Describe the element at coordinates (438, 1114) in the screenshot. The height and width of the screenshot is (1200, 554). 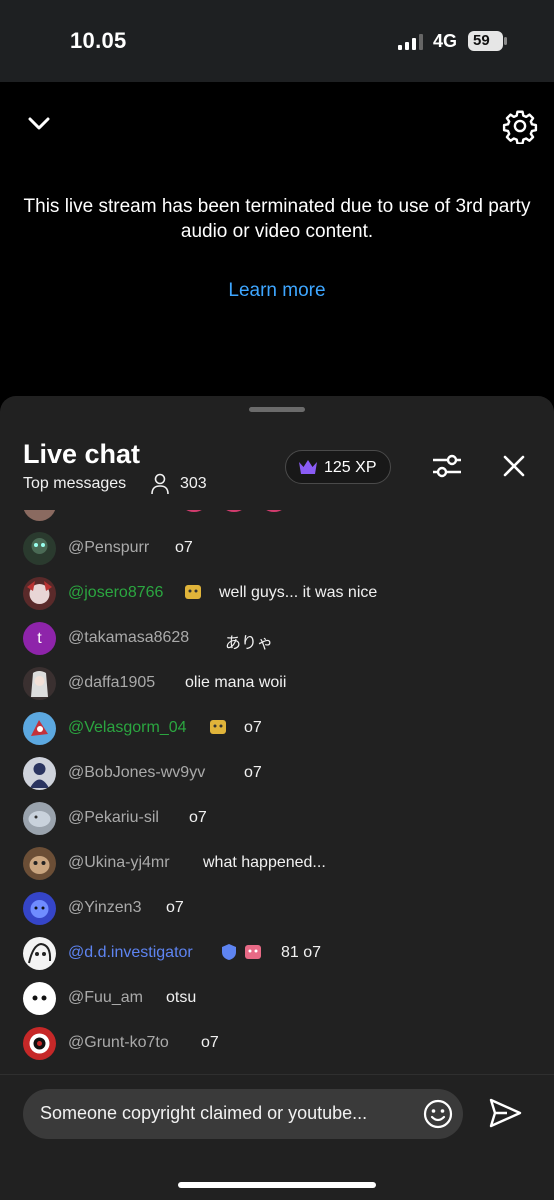
I see `emoji-icon` at that location.